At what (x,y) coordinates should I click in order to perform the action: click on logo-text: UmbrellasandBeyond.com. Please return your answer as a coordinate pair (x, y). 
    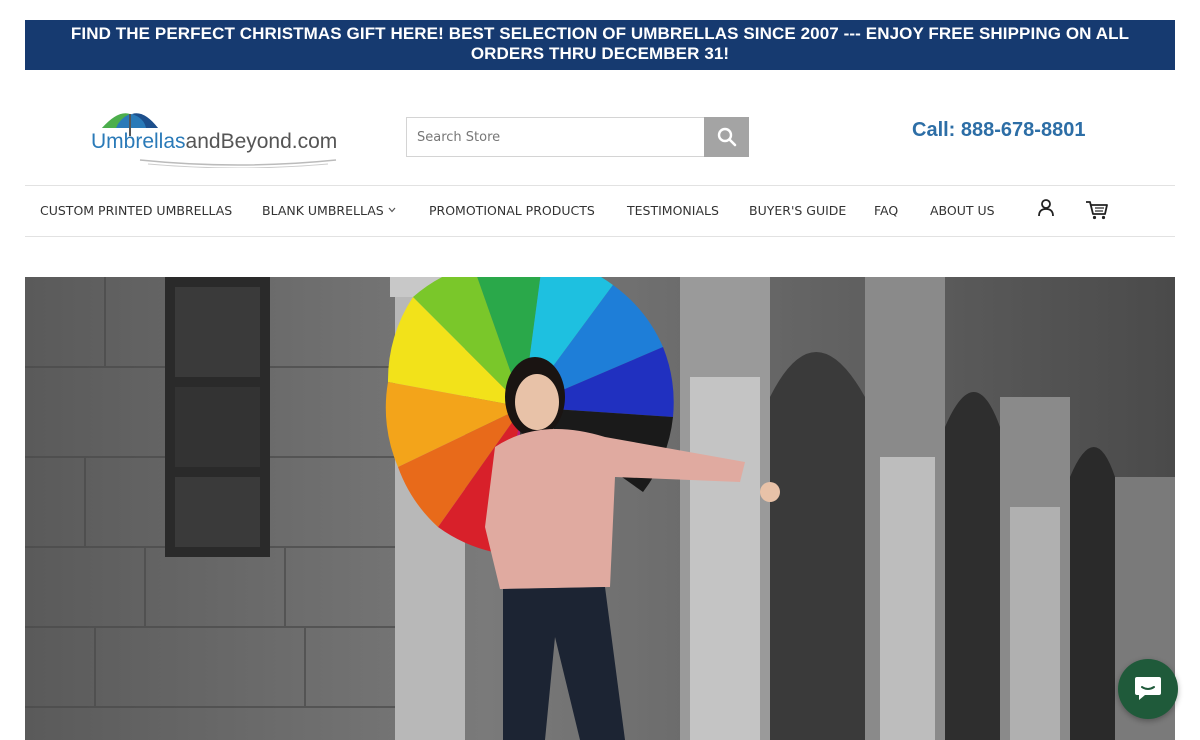
    Looking at the image, I should click on (214, 142).